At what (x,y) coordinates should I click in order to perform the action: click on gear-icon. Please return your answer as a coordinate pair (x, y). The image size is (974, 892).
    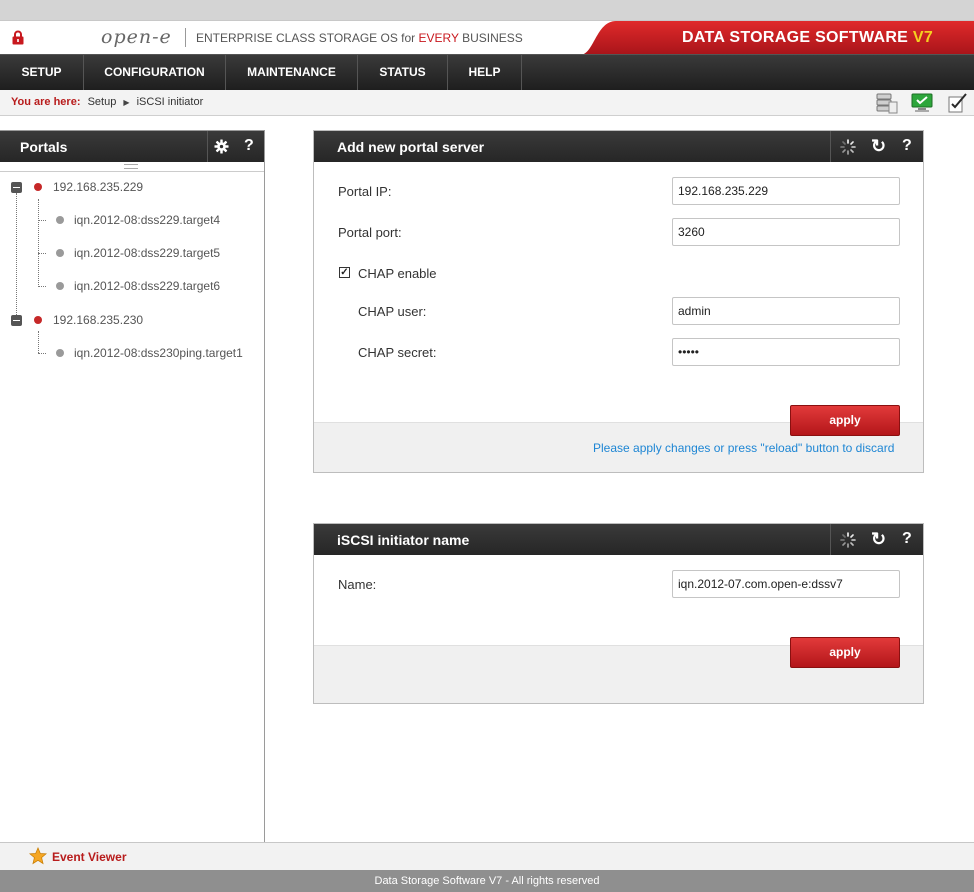
    Looking at the image, I should click on (221, 146).